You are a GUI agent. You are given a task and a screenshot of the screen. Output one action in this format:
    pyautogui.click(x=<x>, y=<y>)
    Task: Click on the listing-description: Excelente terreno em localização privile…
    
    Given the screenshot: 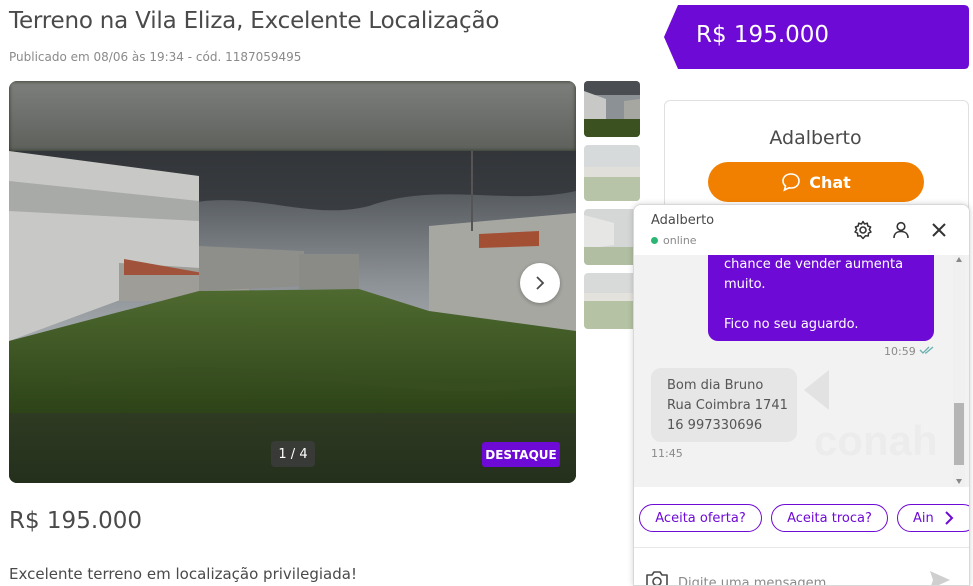 What is the action you would take?
    pyautogui.click(x=183, y=574)
    